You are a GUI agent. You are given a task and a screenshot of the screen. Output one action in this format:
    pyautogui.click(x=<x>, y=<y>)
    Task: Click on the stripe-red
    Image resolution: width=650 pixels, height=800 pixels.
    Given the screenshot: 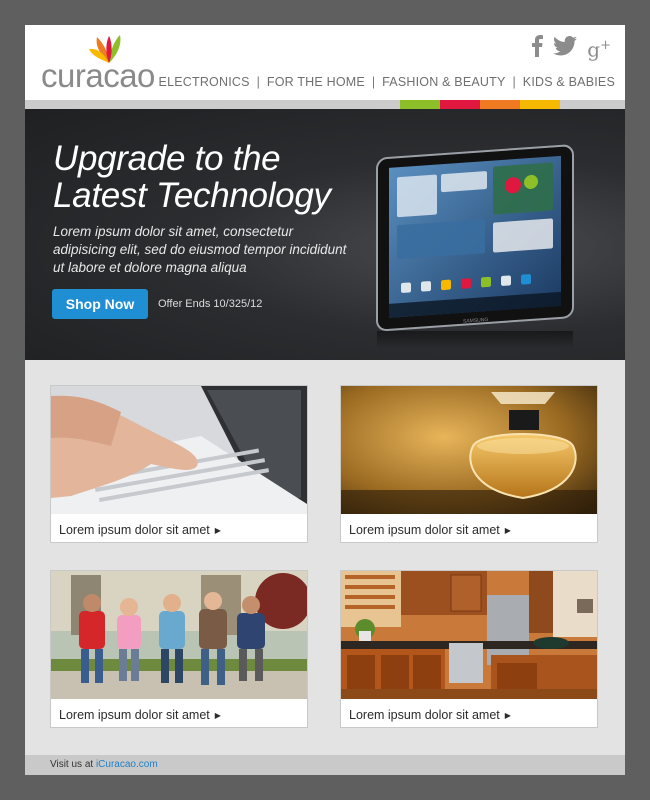 What is the action you would take?
    pyautogui.click(x=460, y=104)
    